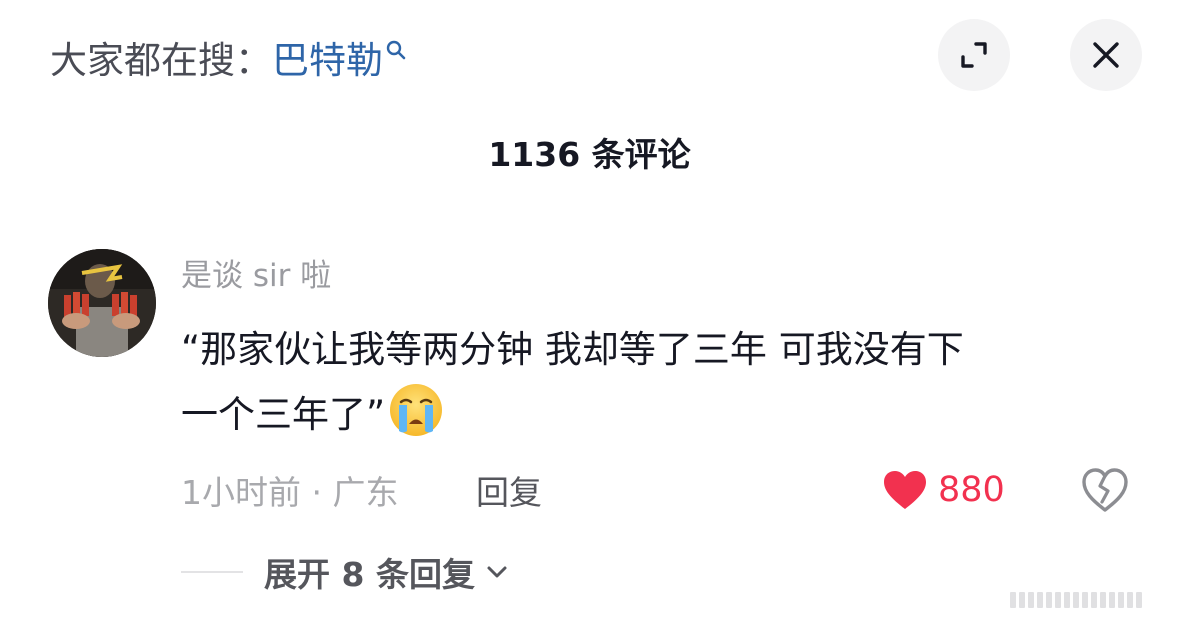  I want to click on close-button, so click(1106, 55).